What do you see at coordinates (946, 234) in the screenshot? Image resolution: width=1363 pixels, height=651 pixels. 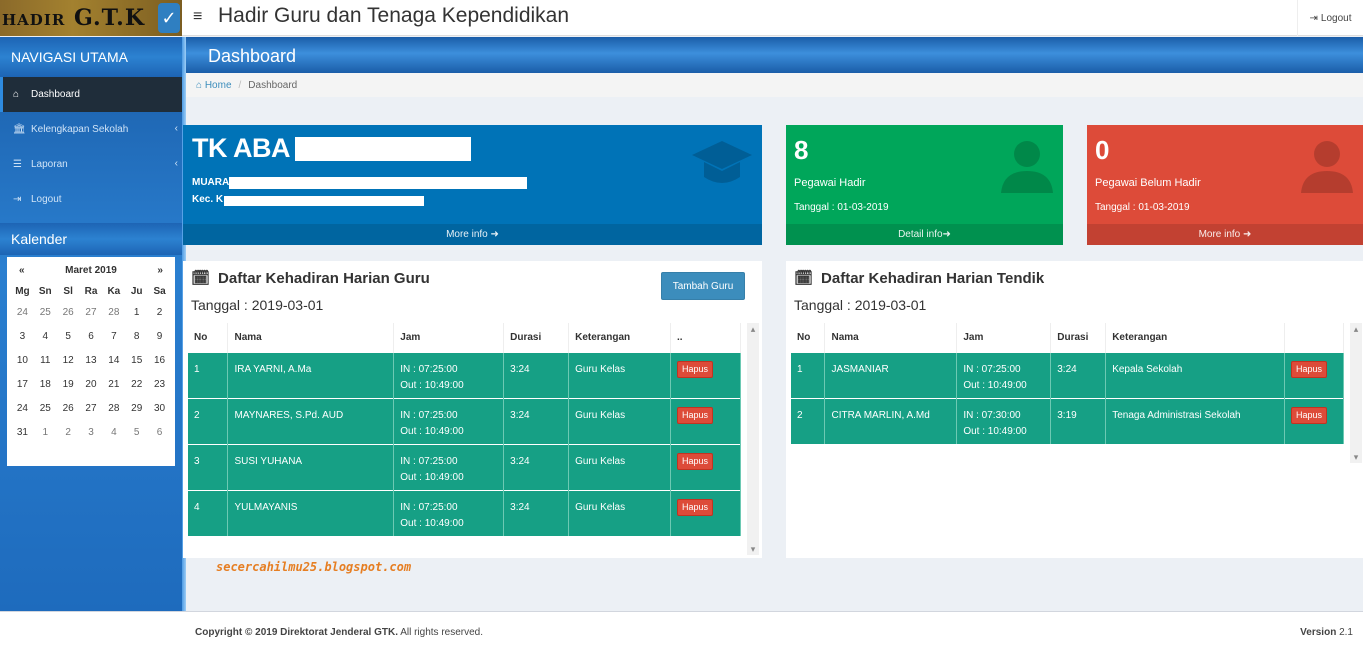 I see `arrow-circle-right-icon: ➜` at bounding box center [946, 234].